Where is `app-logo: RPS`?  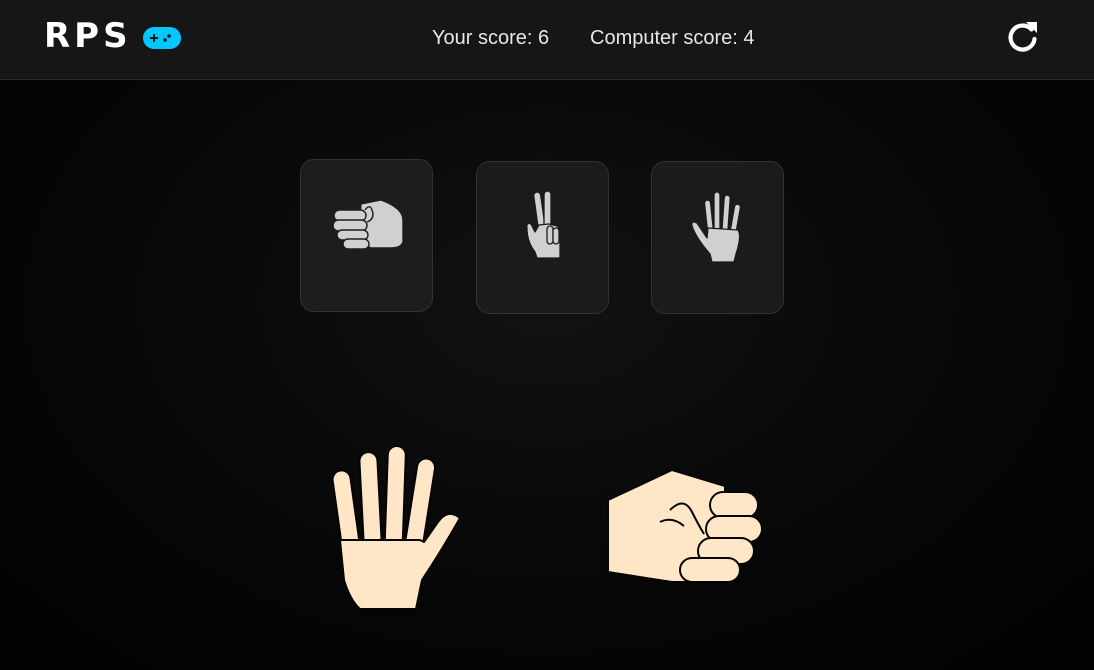
app-logo: RPS is located at coordinates (88, 36).